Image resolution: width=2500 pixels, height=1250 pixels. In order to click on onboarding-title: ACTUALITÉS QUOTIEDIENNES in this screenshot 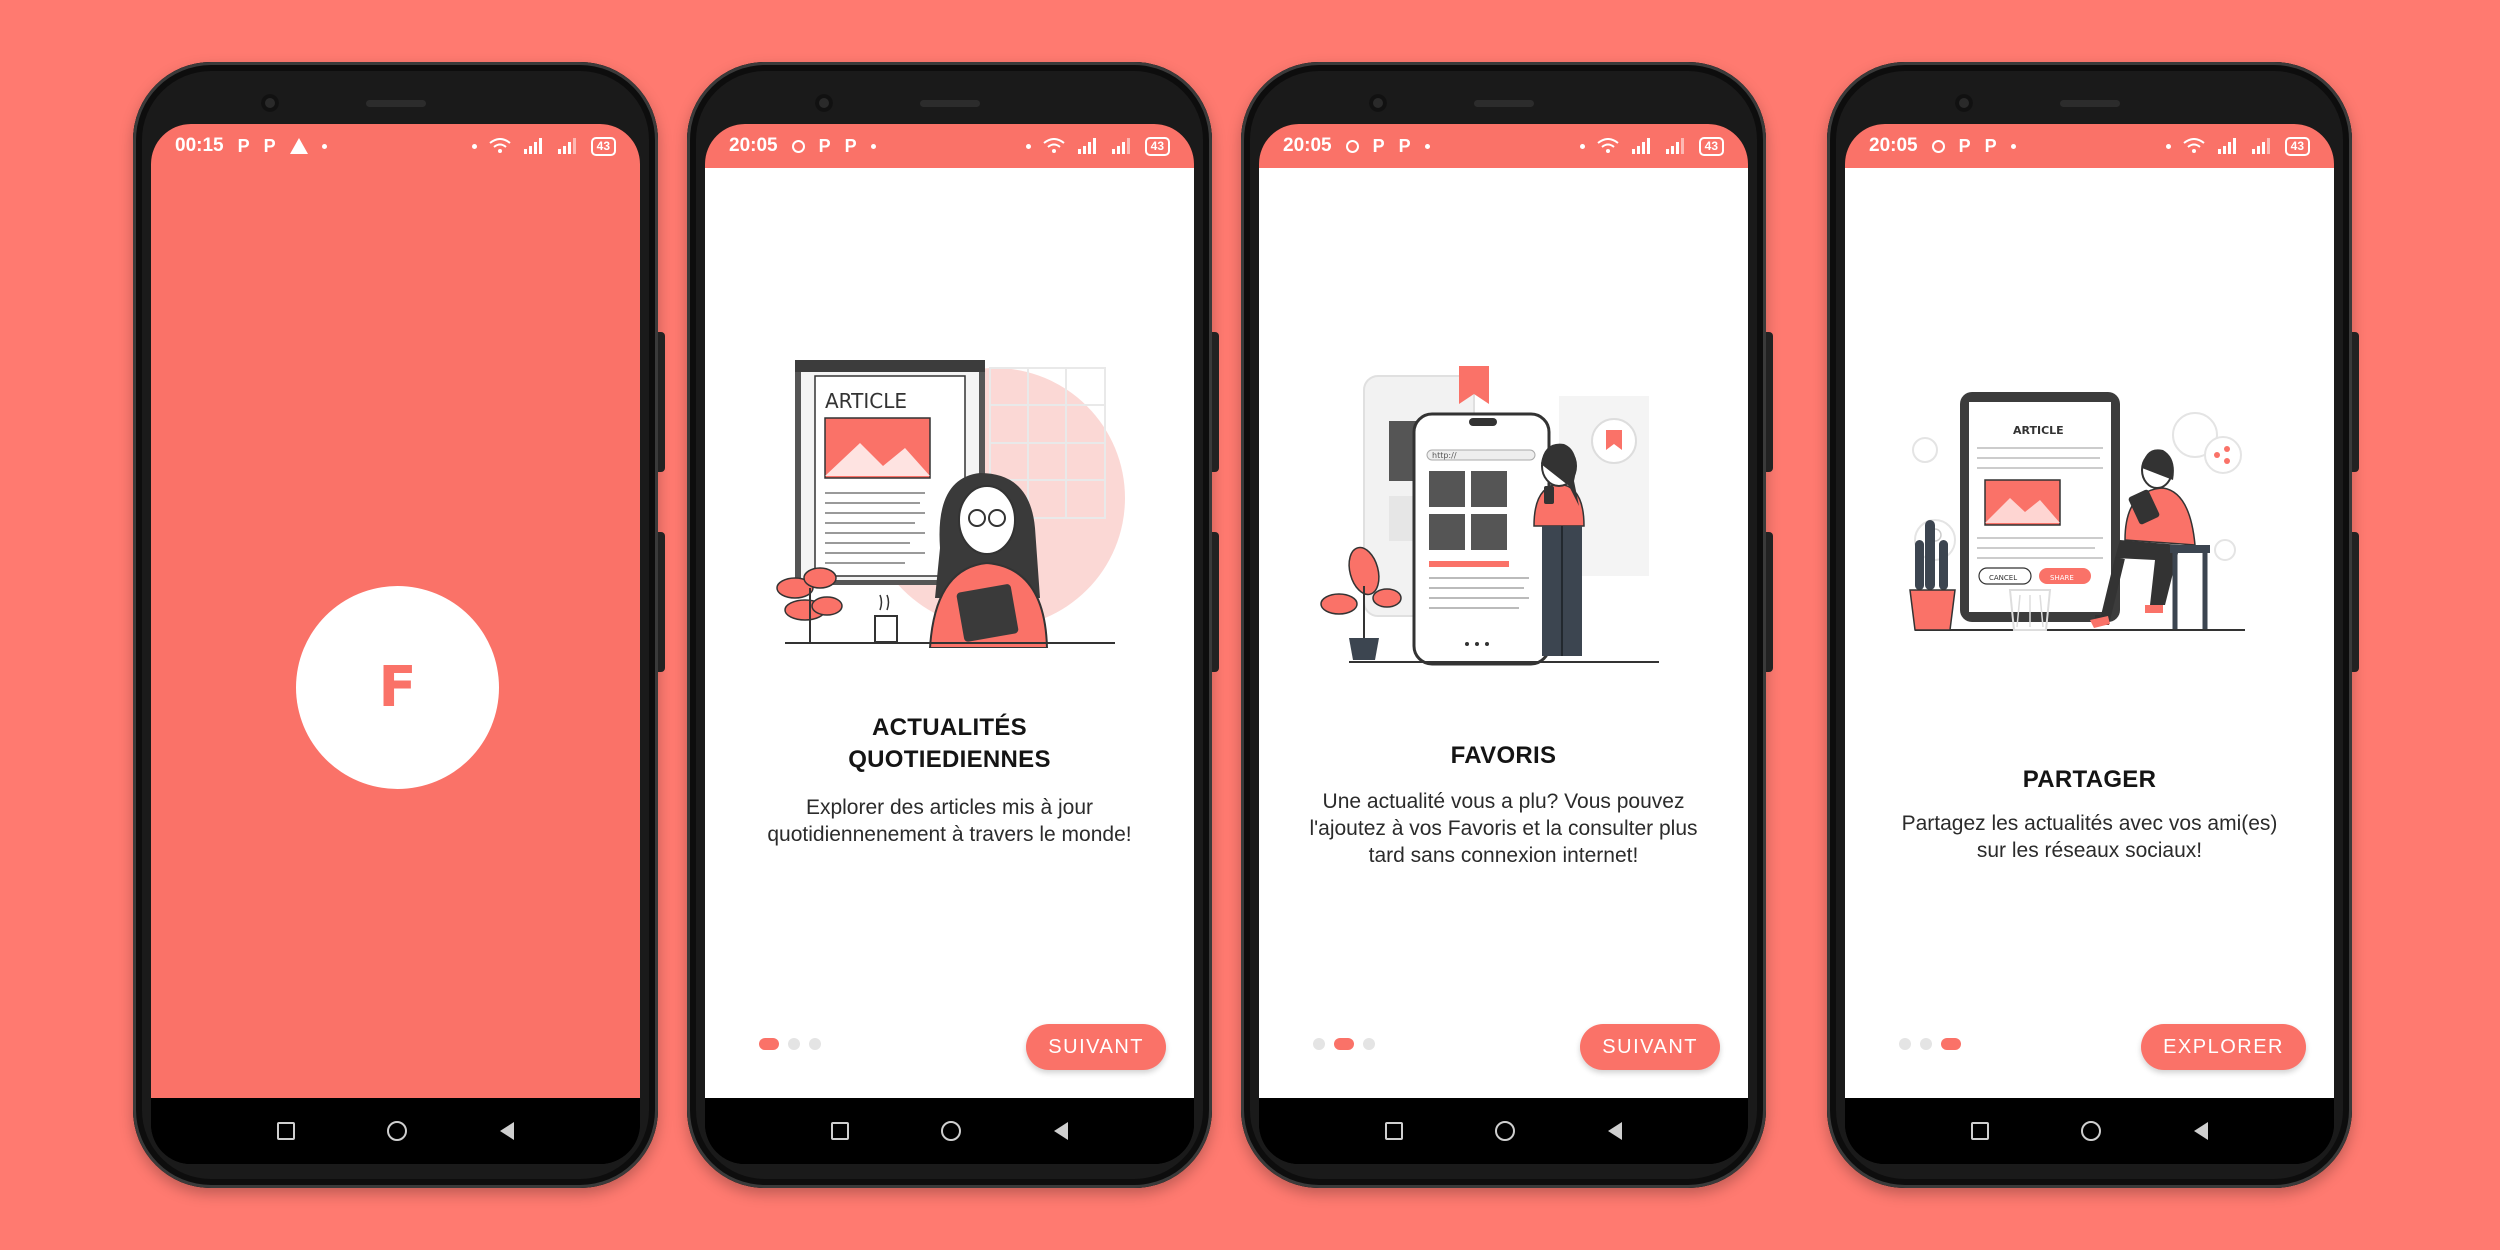, I will do `click(949, 743)`.